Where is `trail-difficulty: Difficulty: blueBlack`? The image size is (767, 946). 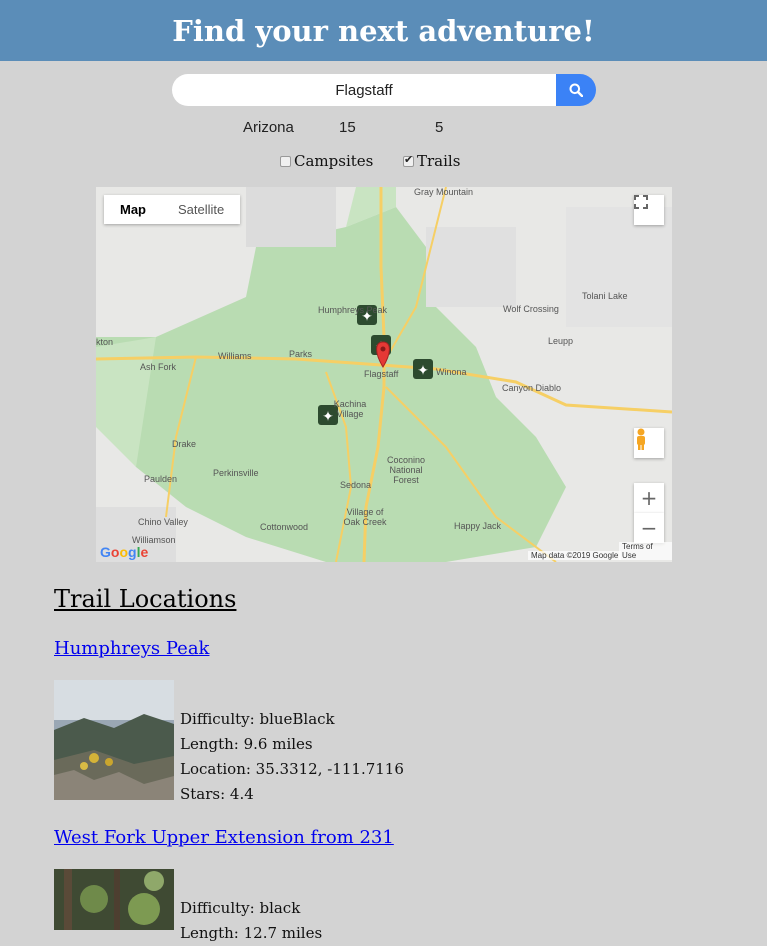
trail-difficulty: Difficulty: blueBlack is located at coordinates (257, 719).